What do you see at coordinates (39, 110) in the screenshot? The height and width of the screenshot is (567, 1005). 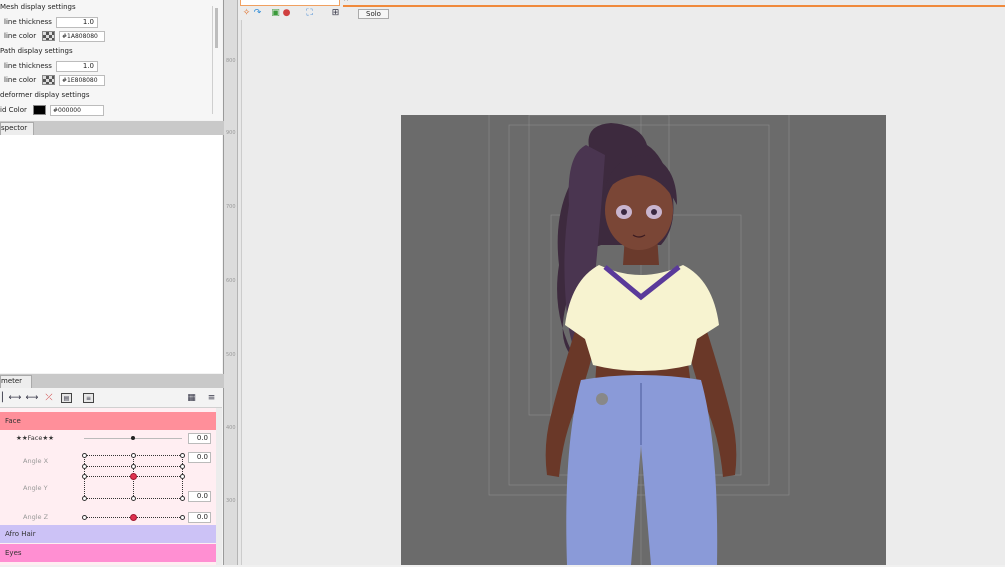 I see `grid-color-swatch` at bounding box center [39, 110].